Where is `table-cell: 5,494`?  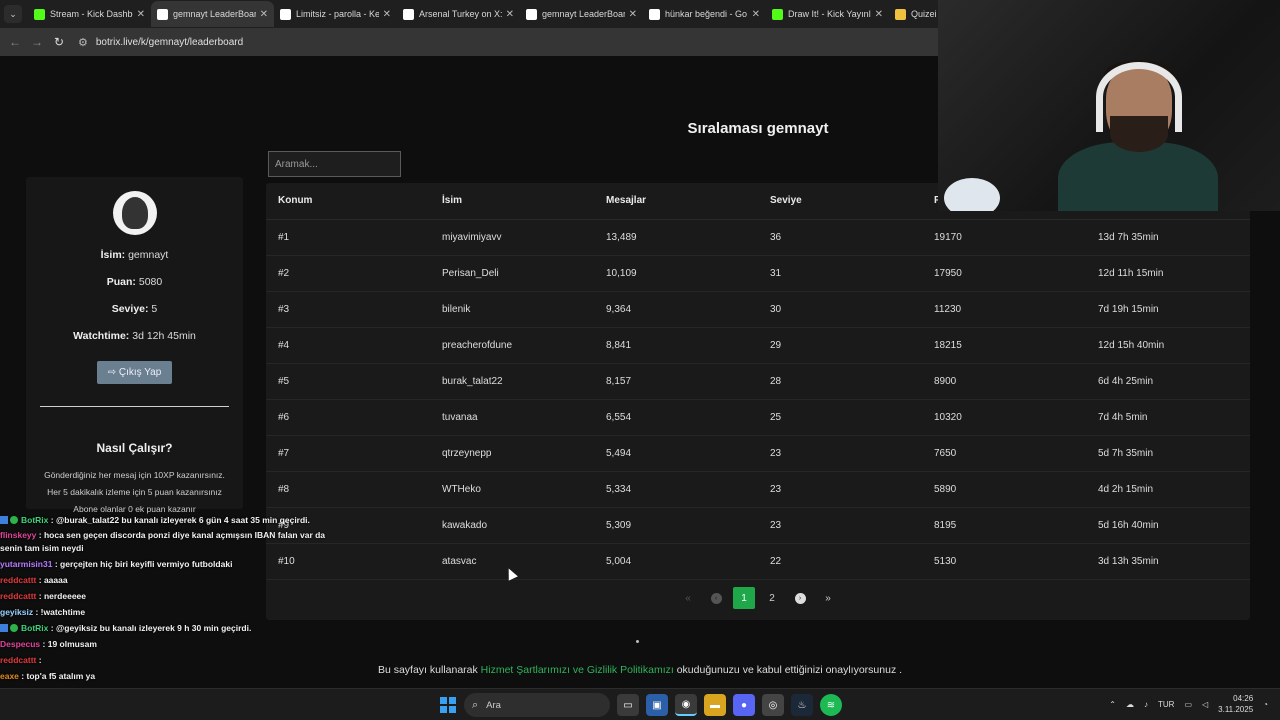
table-cell: 5,494 is located at coordinates (676, 453).